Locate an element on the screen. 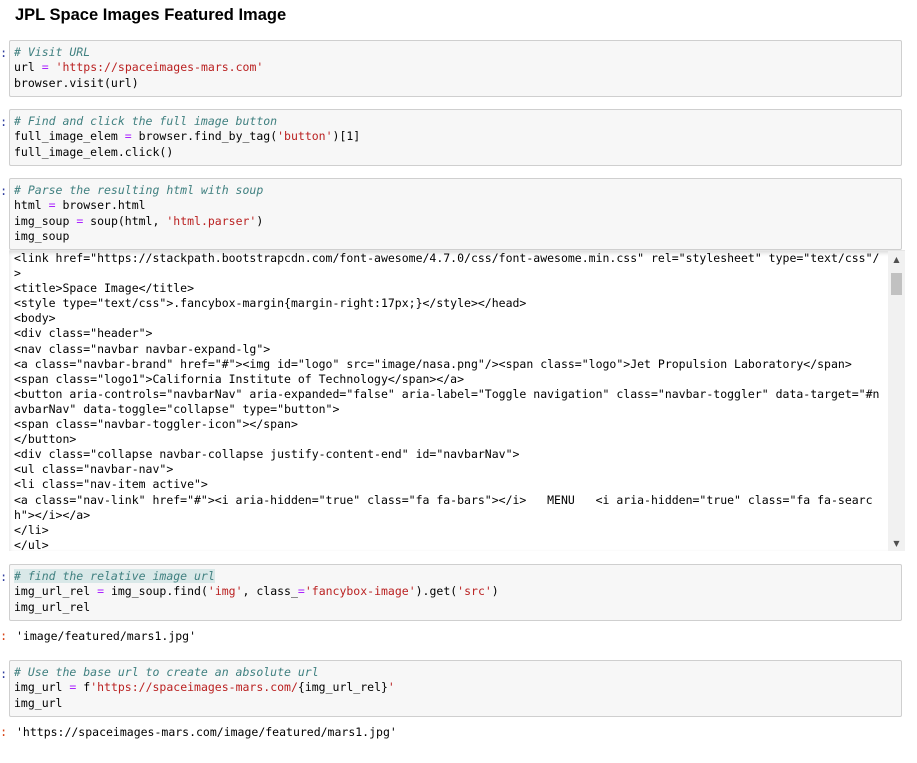 This screenshot has height=763, width=917. code-token: # Find and click the full image button is located at coordinates (146, 121).